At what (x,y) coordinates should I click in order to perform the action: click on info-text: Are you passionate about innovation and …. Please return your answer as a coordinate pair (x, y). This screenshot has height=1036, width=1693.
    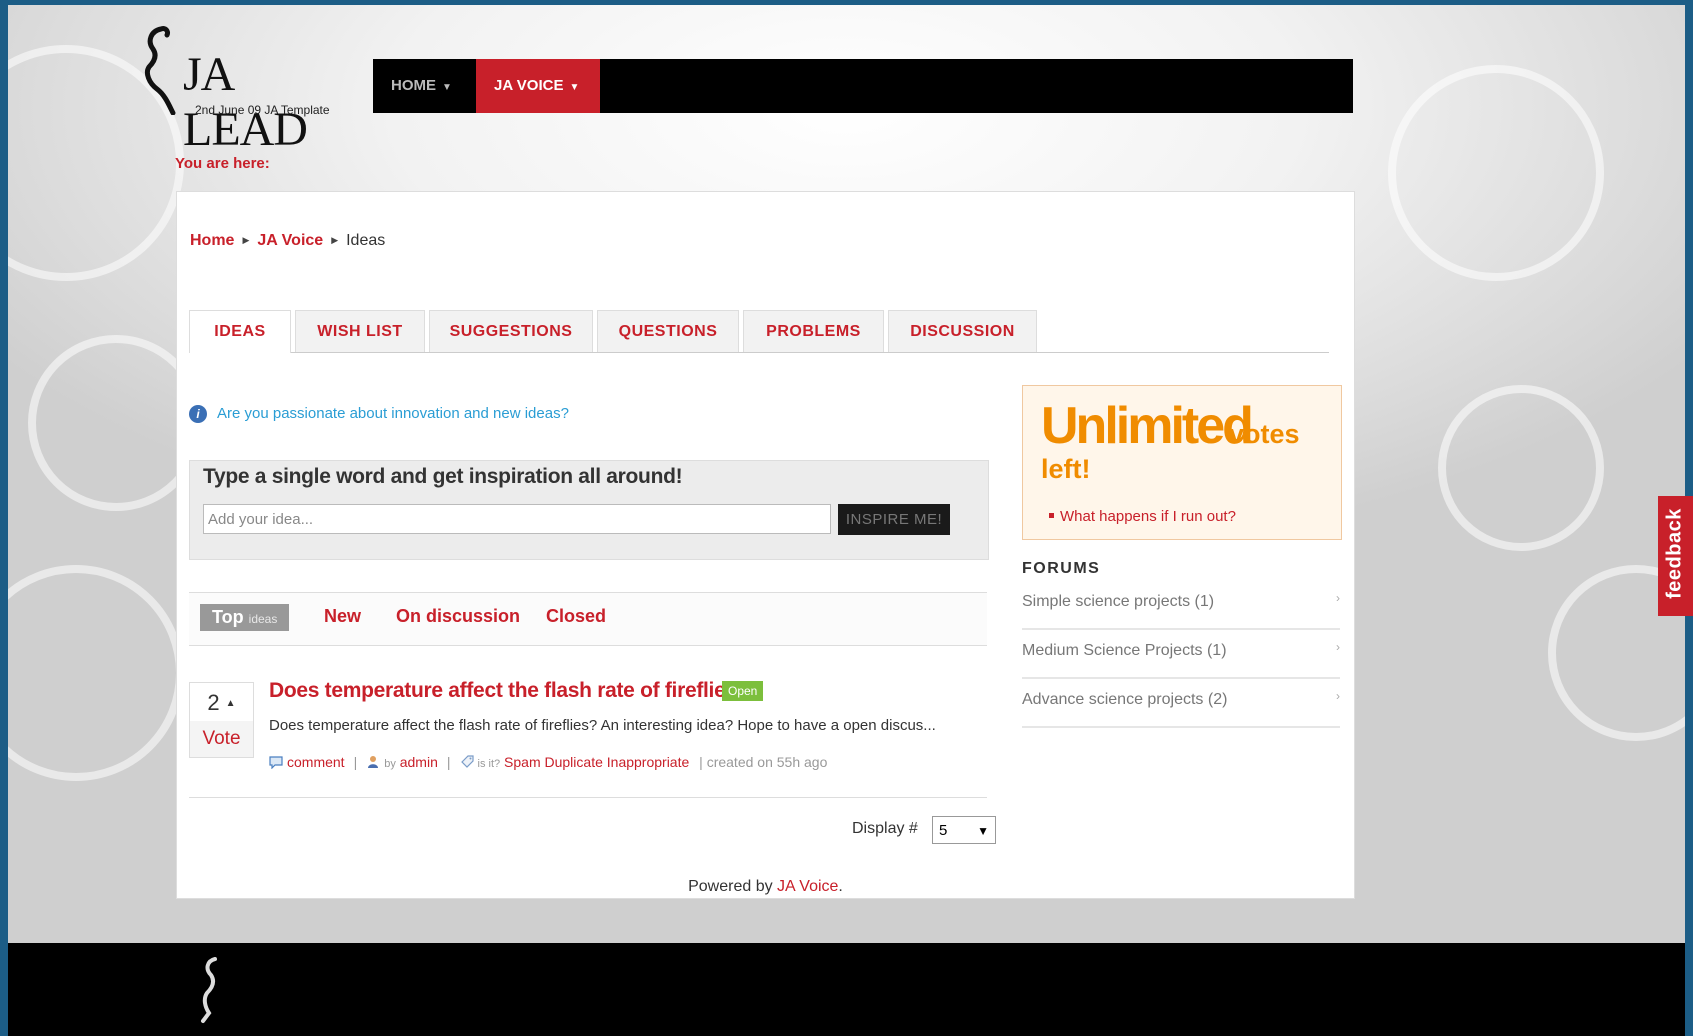
    Looking at the image, I should click on (393, 413).